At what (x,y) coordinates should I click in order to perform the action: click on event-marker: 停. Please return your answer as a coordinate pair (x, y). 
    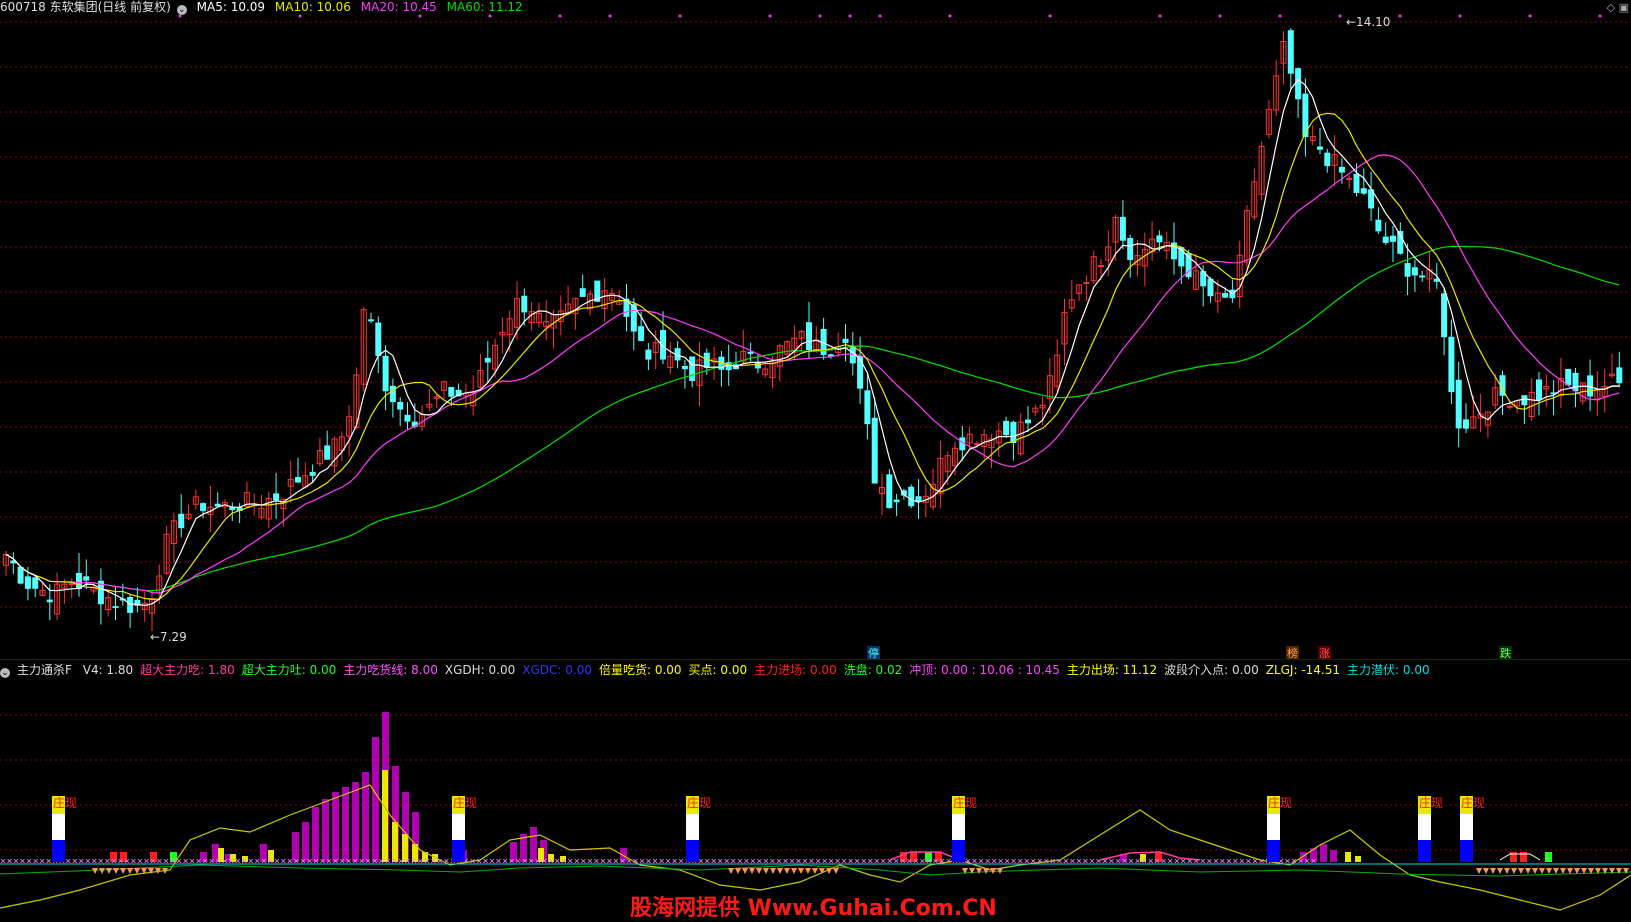
    Looking at the image, I should click on (873, 653).